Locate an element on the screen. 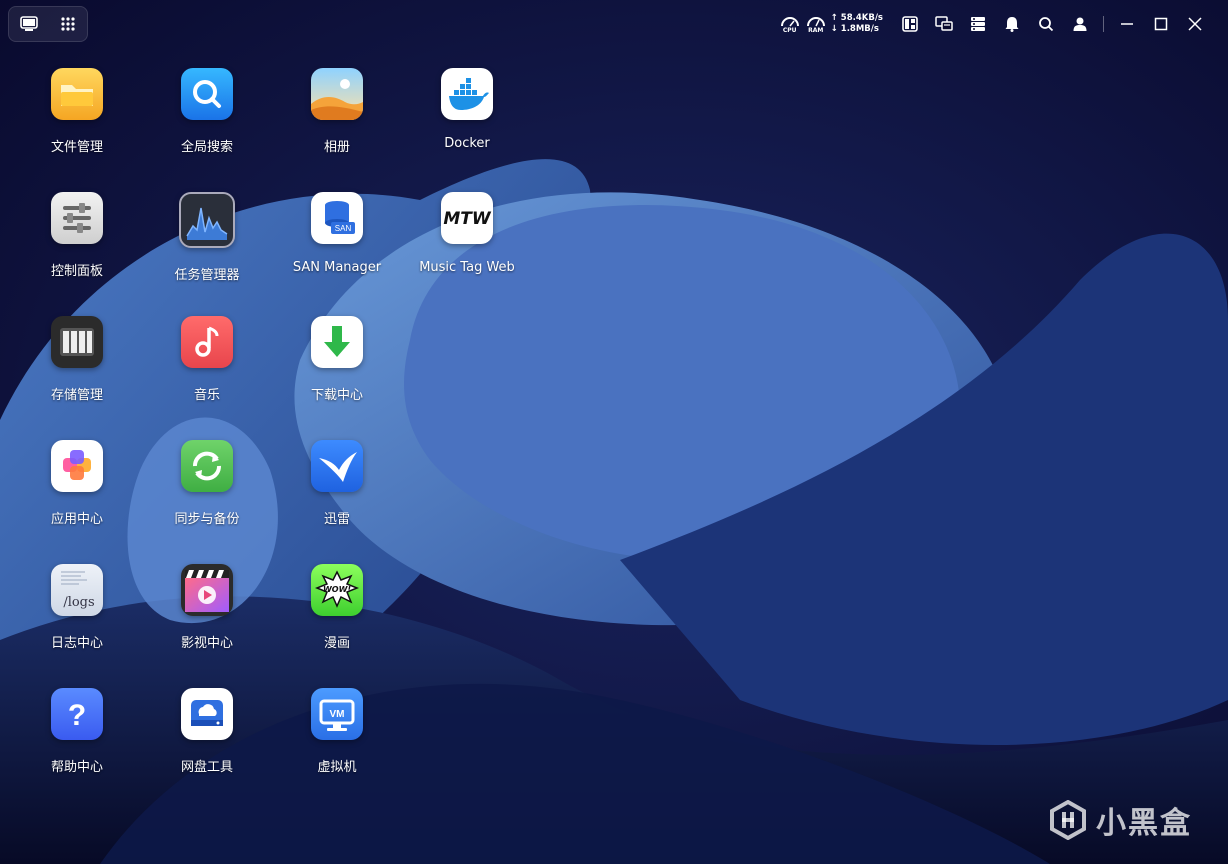 The image size is (1228, 864). show-desktop-button is located at coordinates (29, 24).